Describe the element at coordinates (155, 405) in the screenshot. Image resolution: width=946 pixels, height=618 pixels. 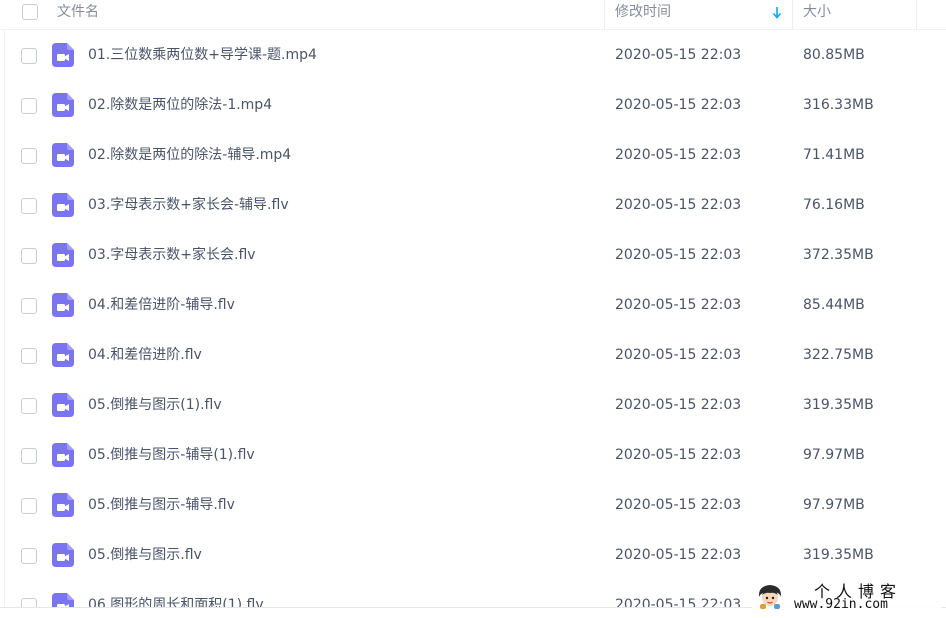
I see `file-name: 05.倒推与图示(1).flv` at that location.